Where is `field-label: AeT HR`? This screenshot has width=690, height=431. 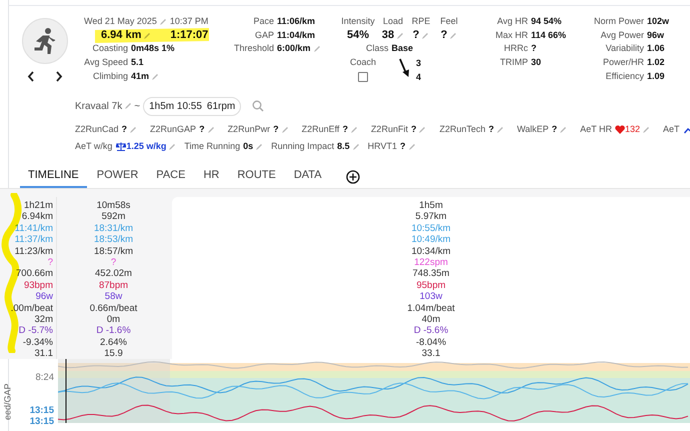 field-label: AeT HR is located at coordinates (596, 129).